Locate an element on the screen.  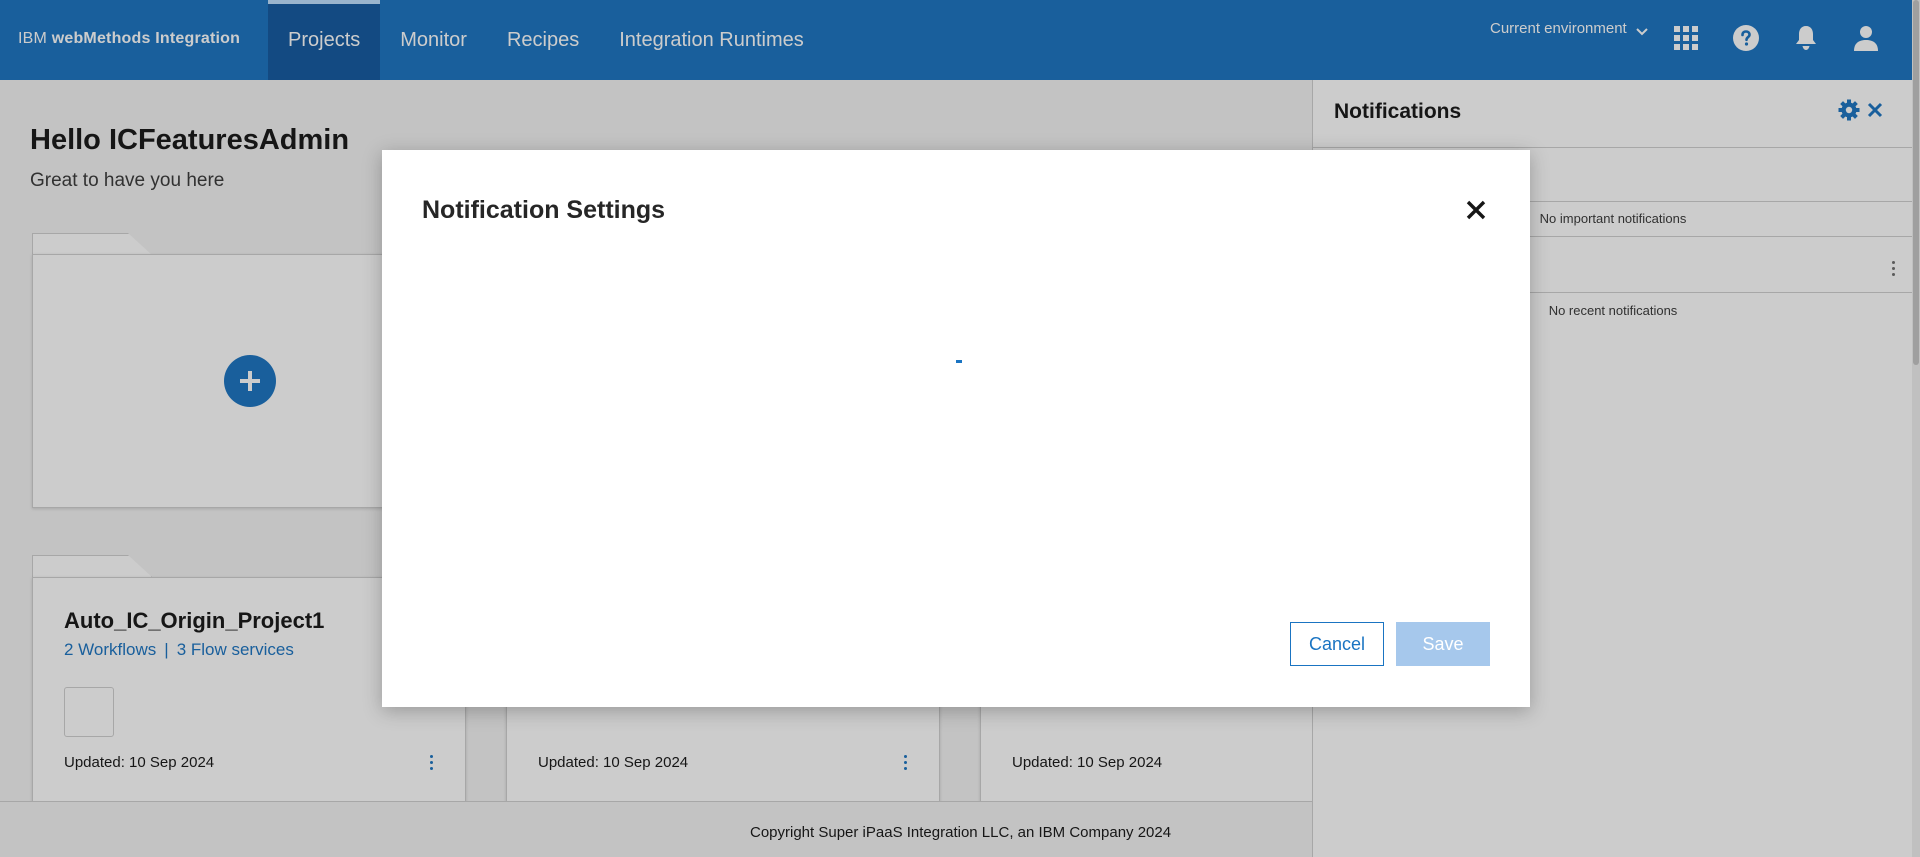
modal-title: Notification Settings is located at coordinates (544, 210).